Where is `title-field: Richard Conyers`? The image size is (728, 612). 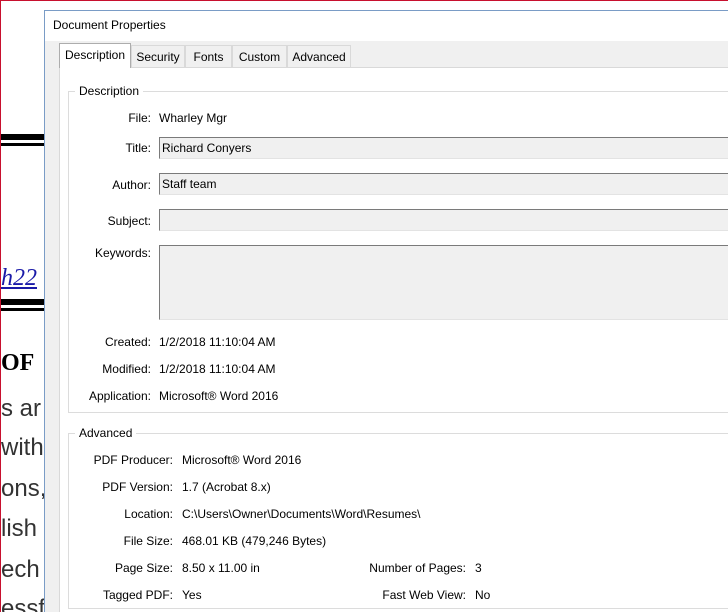 title-field: Richard Conyers is located at coordinates (443, 148).